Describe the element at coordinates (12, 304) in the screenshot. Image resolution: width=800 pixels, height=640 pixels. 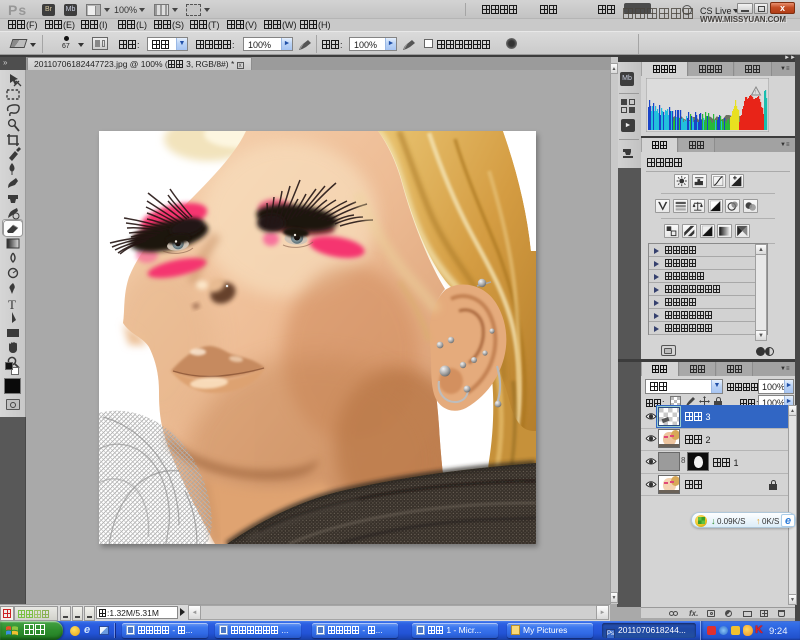
I see `svg-text: T` at that location.